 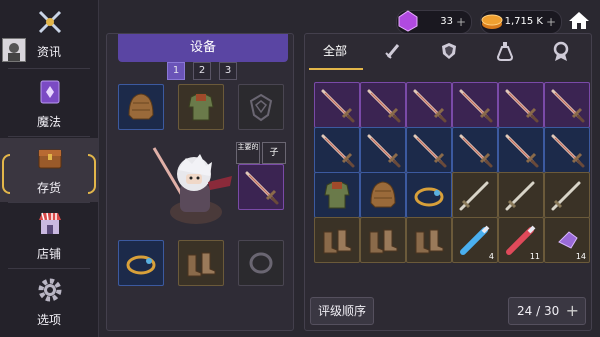 What do you see at coordinates (203, 48) in the screenshot?
I see `equipment-title: 设备` at bounding box center [203, 48].